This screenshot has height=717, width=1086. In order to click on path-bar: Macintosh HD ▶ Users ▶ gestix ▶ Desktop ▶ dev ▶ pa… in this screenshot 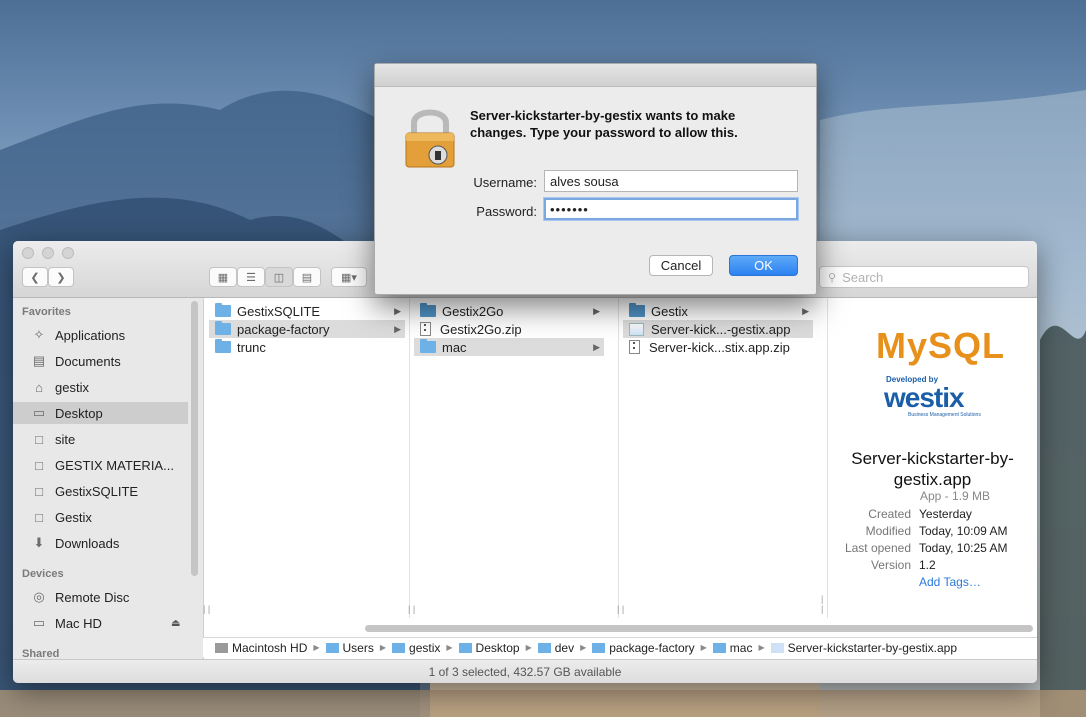, I will do `click(620, 647)`.